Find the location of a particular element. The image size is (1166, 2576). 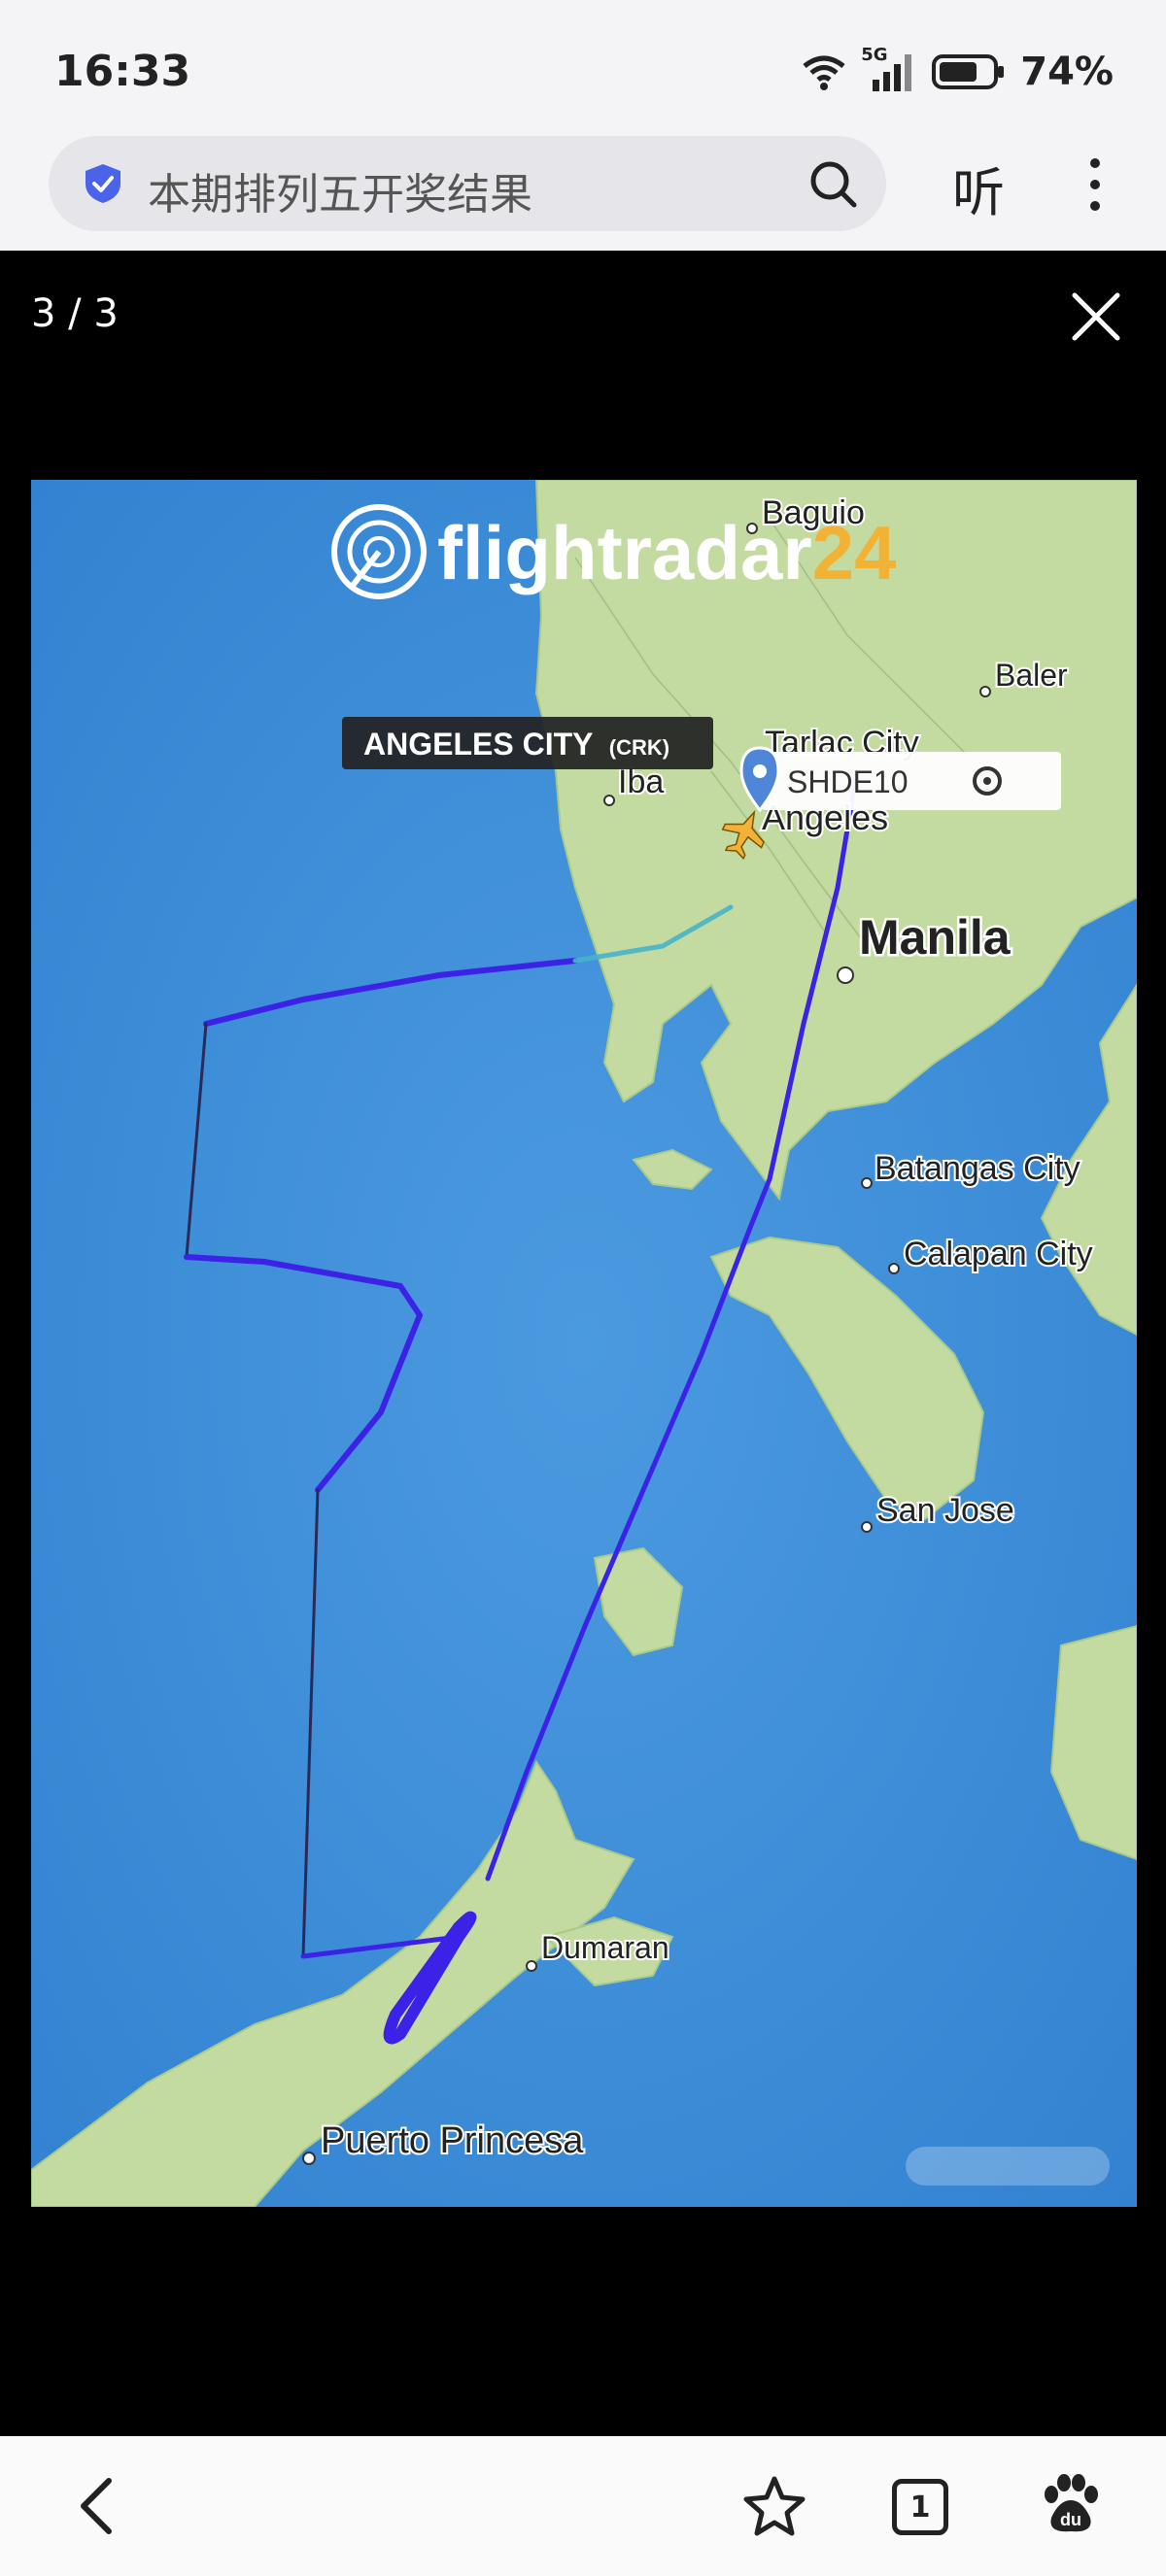

search-box: 本期排列五开奖结果 is located at coordinates (467, 183).